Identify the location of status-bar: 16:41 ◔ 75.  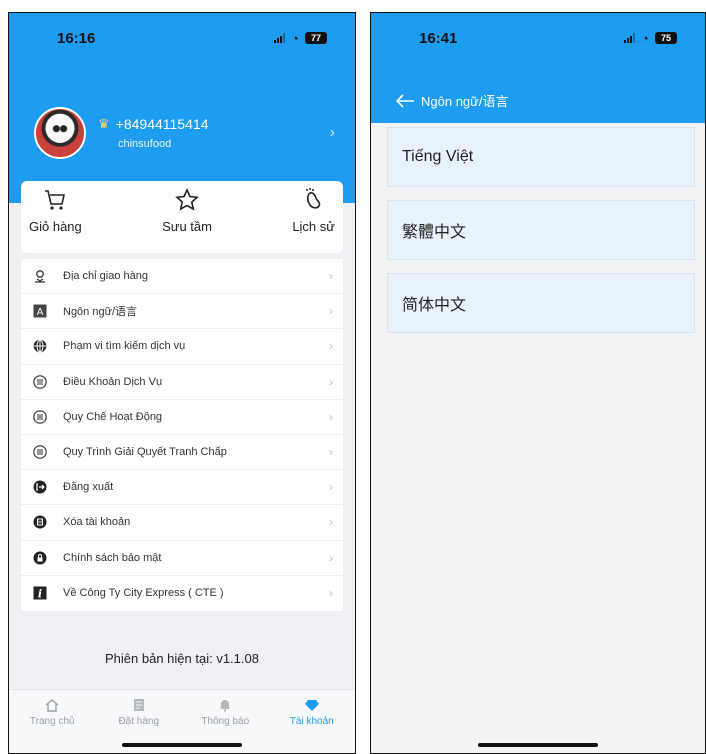
(538, 38).